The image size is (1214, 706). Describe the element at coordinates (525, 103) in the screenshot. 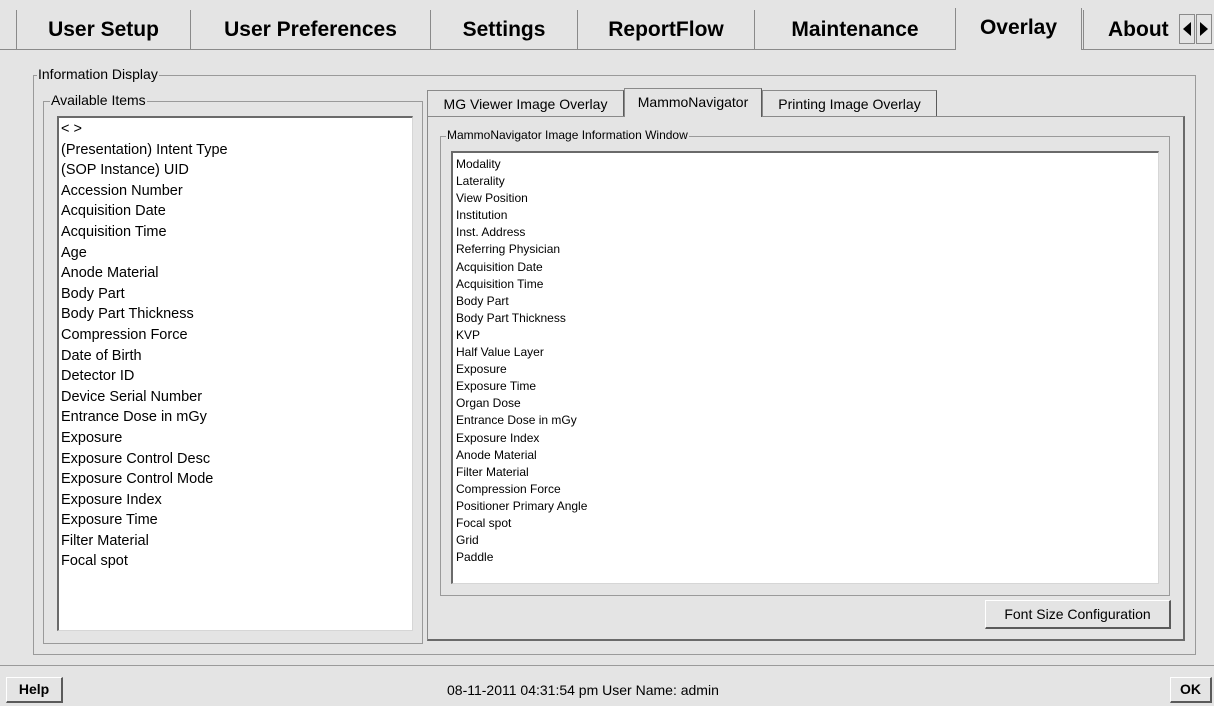

I see `tab-mg-viewer-image-overlay: MG Viewer Image Overlay` at that location.